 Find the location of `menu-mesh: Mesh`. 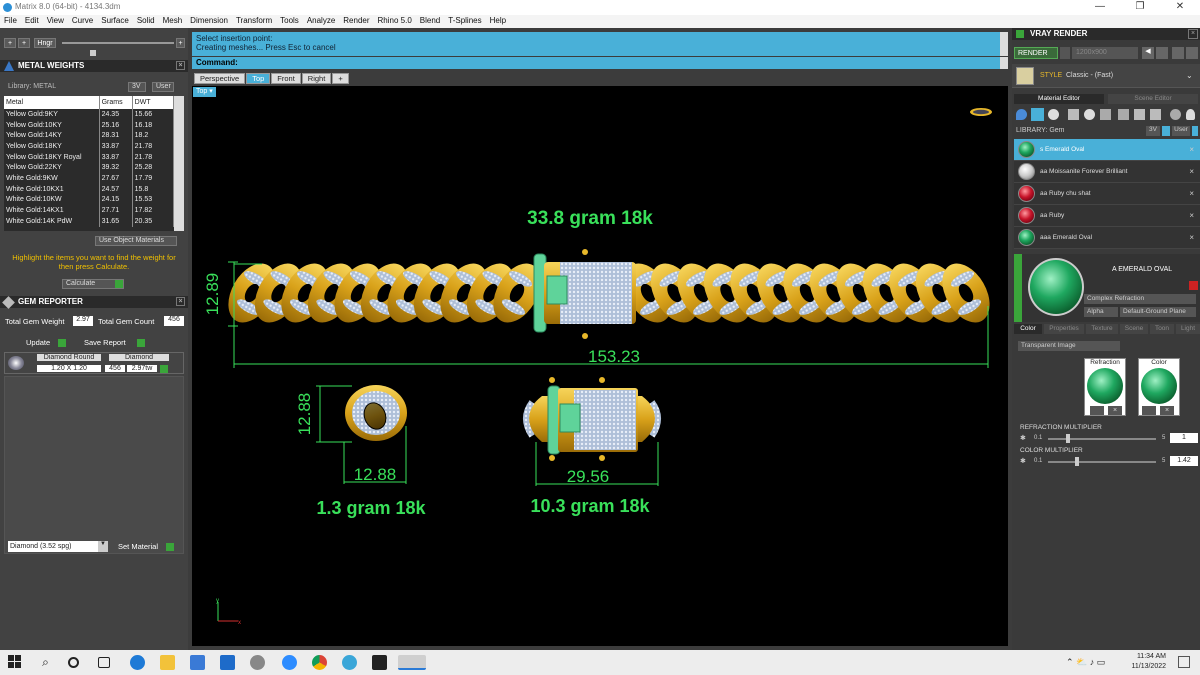

menu-mesh: Mesh is located at coordinates (173, 20).